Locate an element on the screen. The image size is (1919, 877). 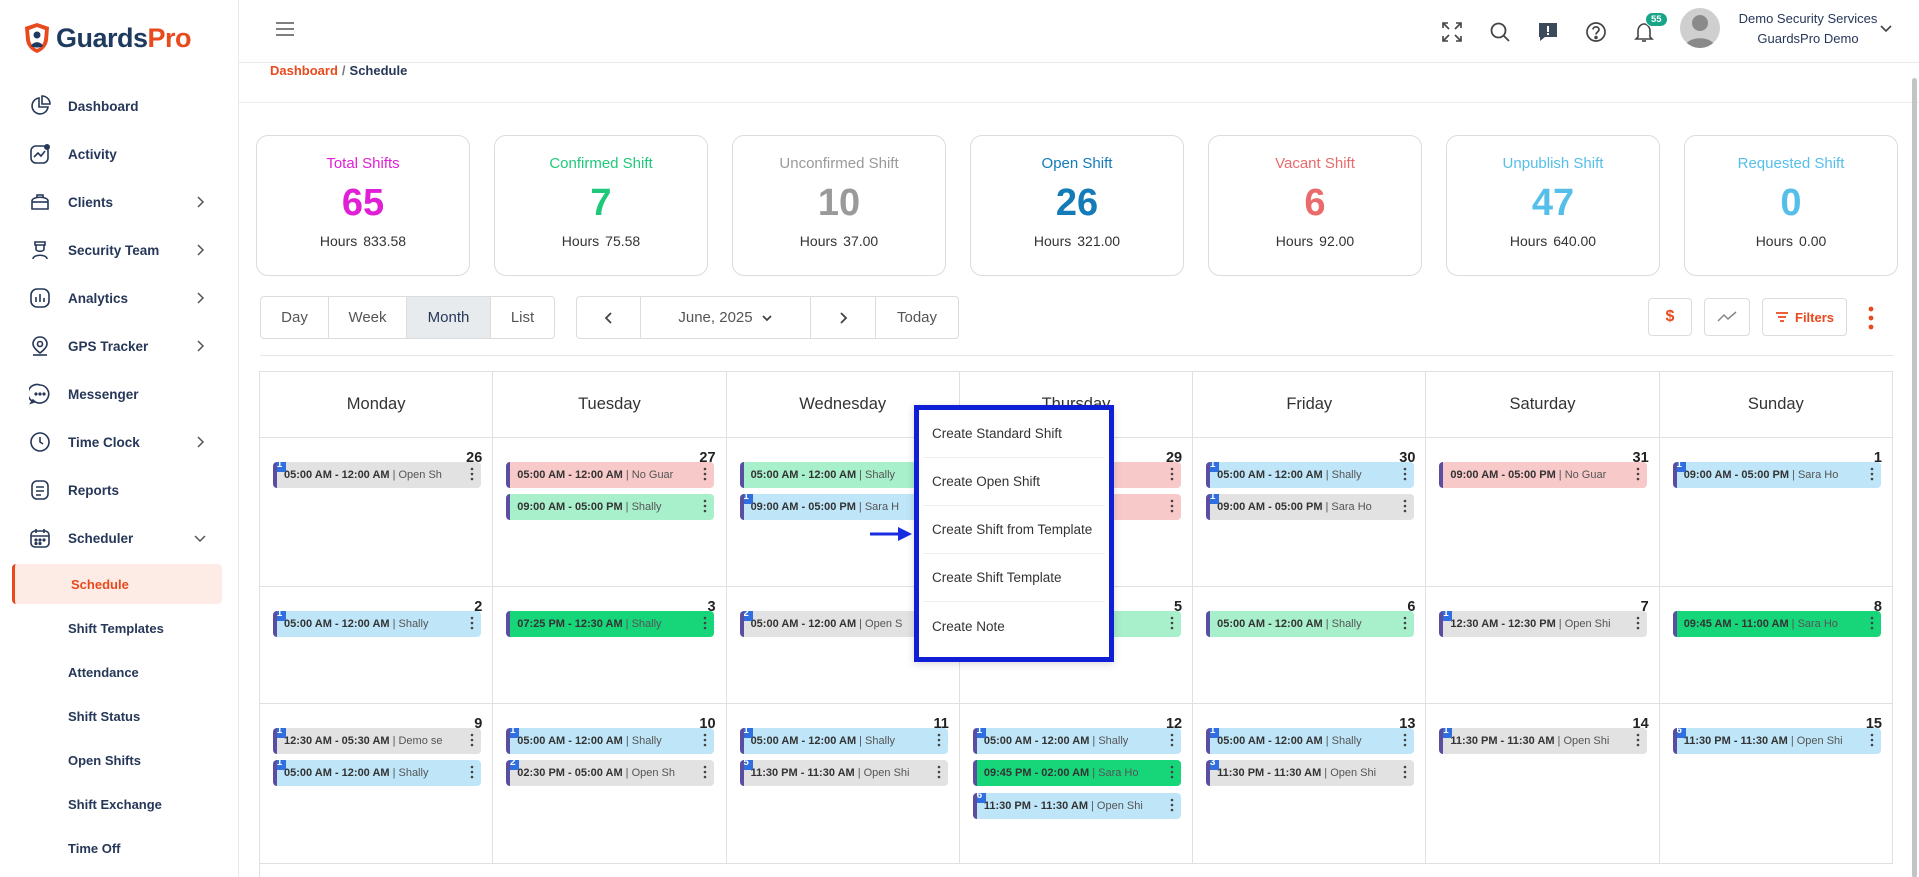
calendar-day-cell: 7 1 12:30 AM - 12:30 PM | Open Shi is located at coordinates (1543, 645).